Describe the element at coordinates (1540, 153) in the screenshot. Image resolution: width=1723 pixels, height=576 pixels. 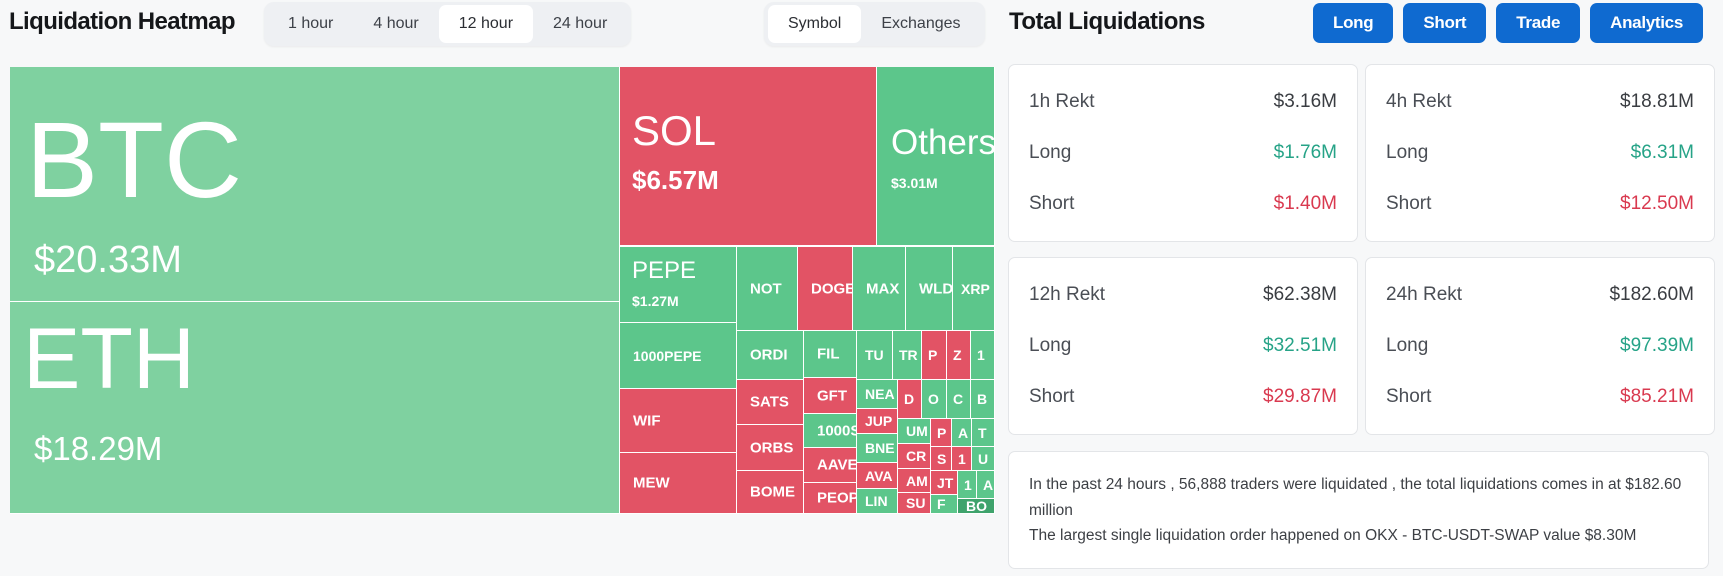
I see `stat-card-4h: 4h Rekt $18.81M Long $6.31M Short $12.50M` at that location.